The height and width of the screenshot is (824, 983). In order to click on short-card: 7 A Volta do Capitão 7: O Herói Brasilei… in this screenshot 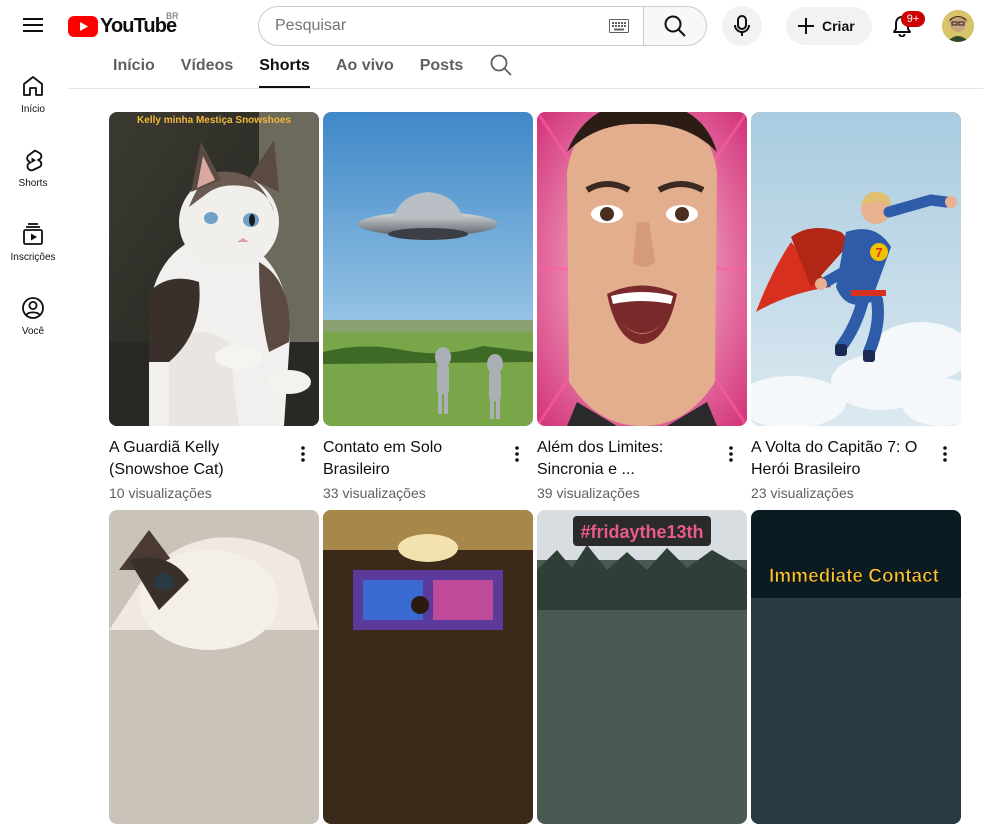, I will do `click(856, 311)`.